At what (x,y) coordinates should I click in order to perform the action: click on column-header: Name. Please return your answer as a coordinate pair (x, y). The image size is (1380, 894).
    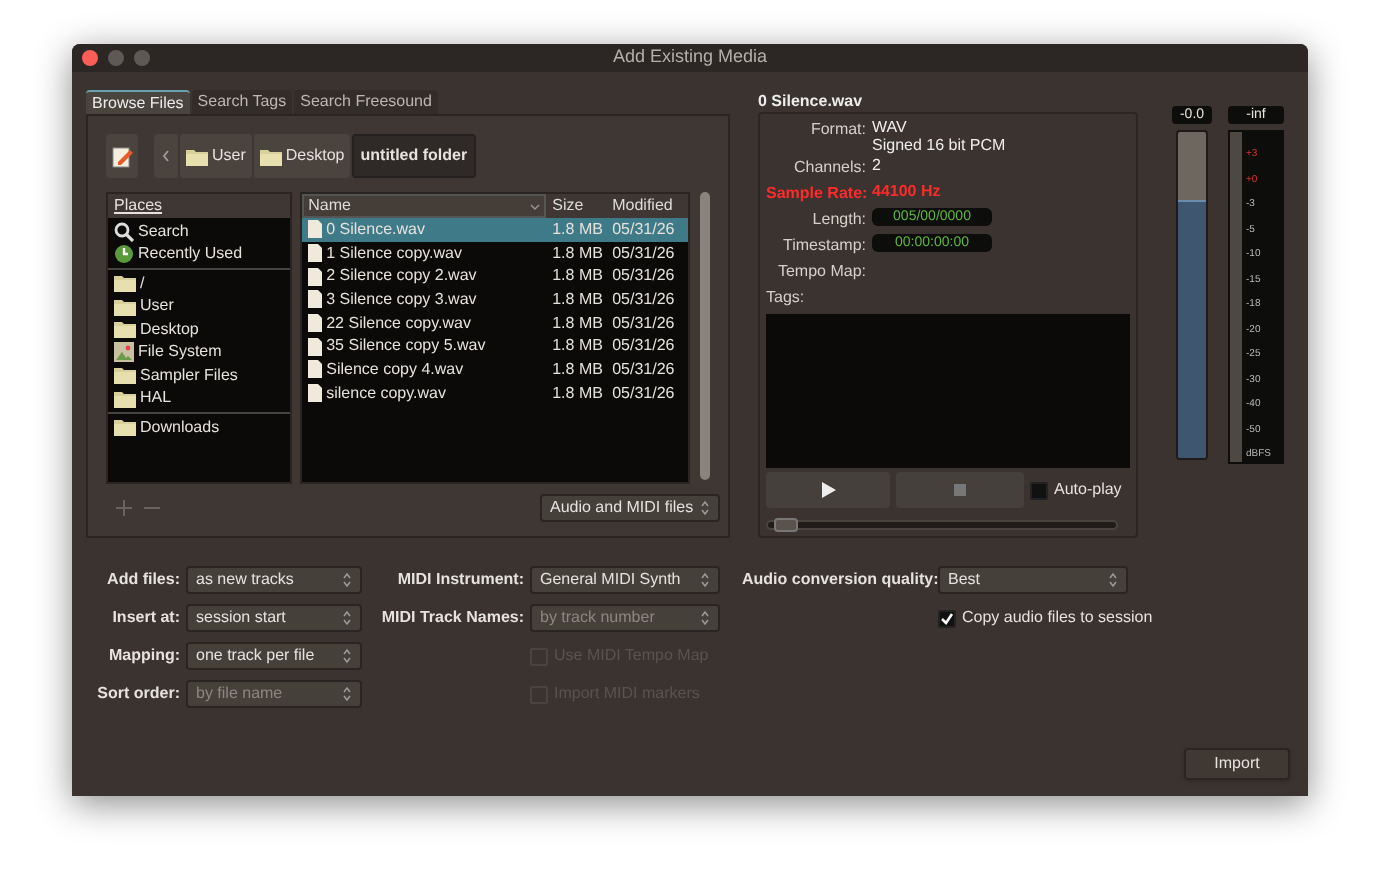
    Looking at the image, I should click on (424, 206).